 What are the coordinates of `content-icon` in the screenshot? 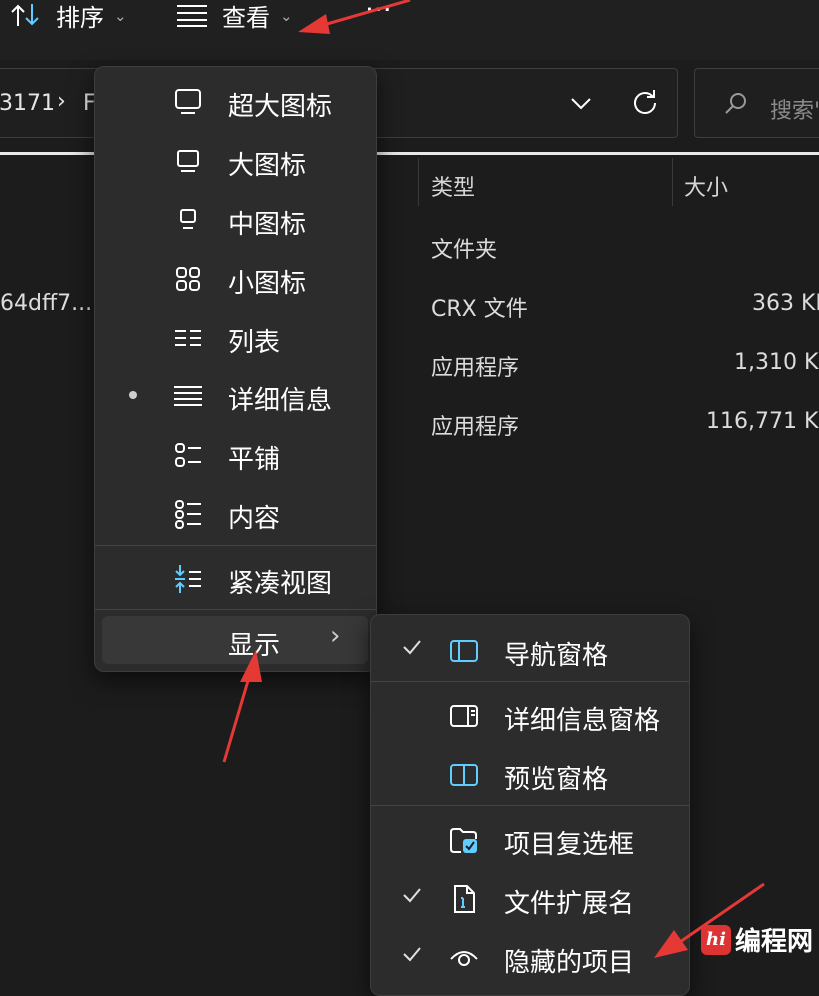 It's located at (188, 514).